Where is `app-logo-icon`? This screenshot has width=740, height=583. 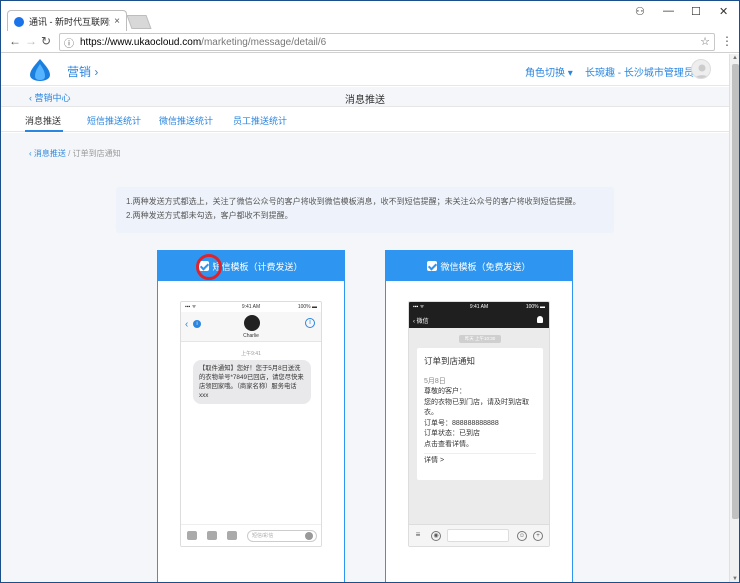
app-logo-icon is located at coordinates (40, 70).